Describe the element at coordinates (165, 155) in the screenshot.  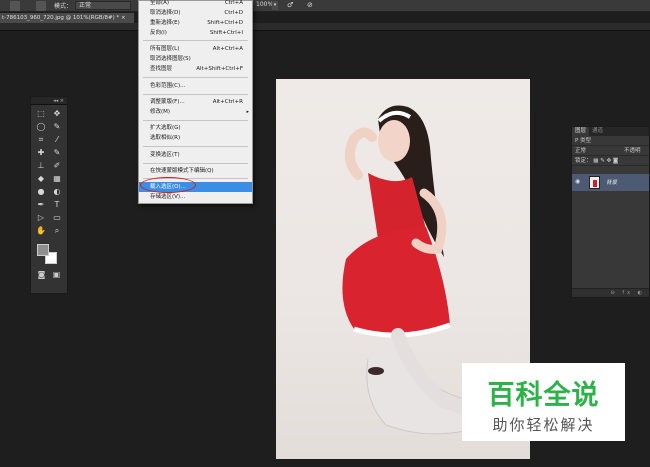
I see `menu-item-label: 变换选区(T)` at that location.